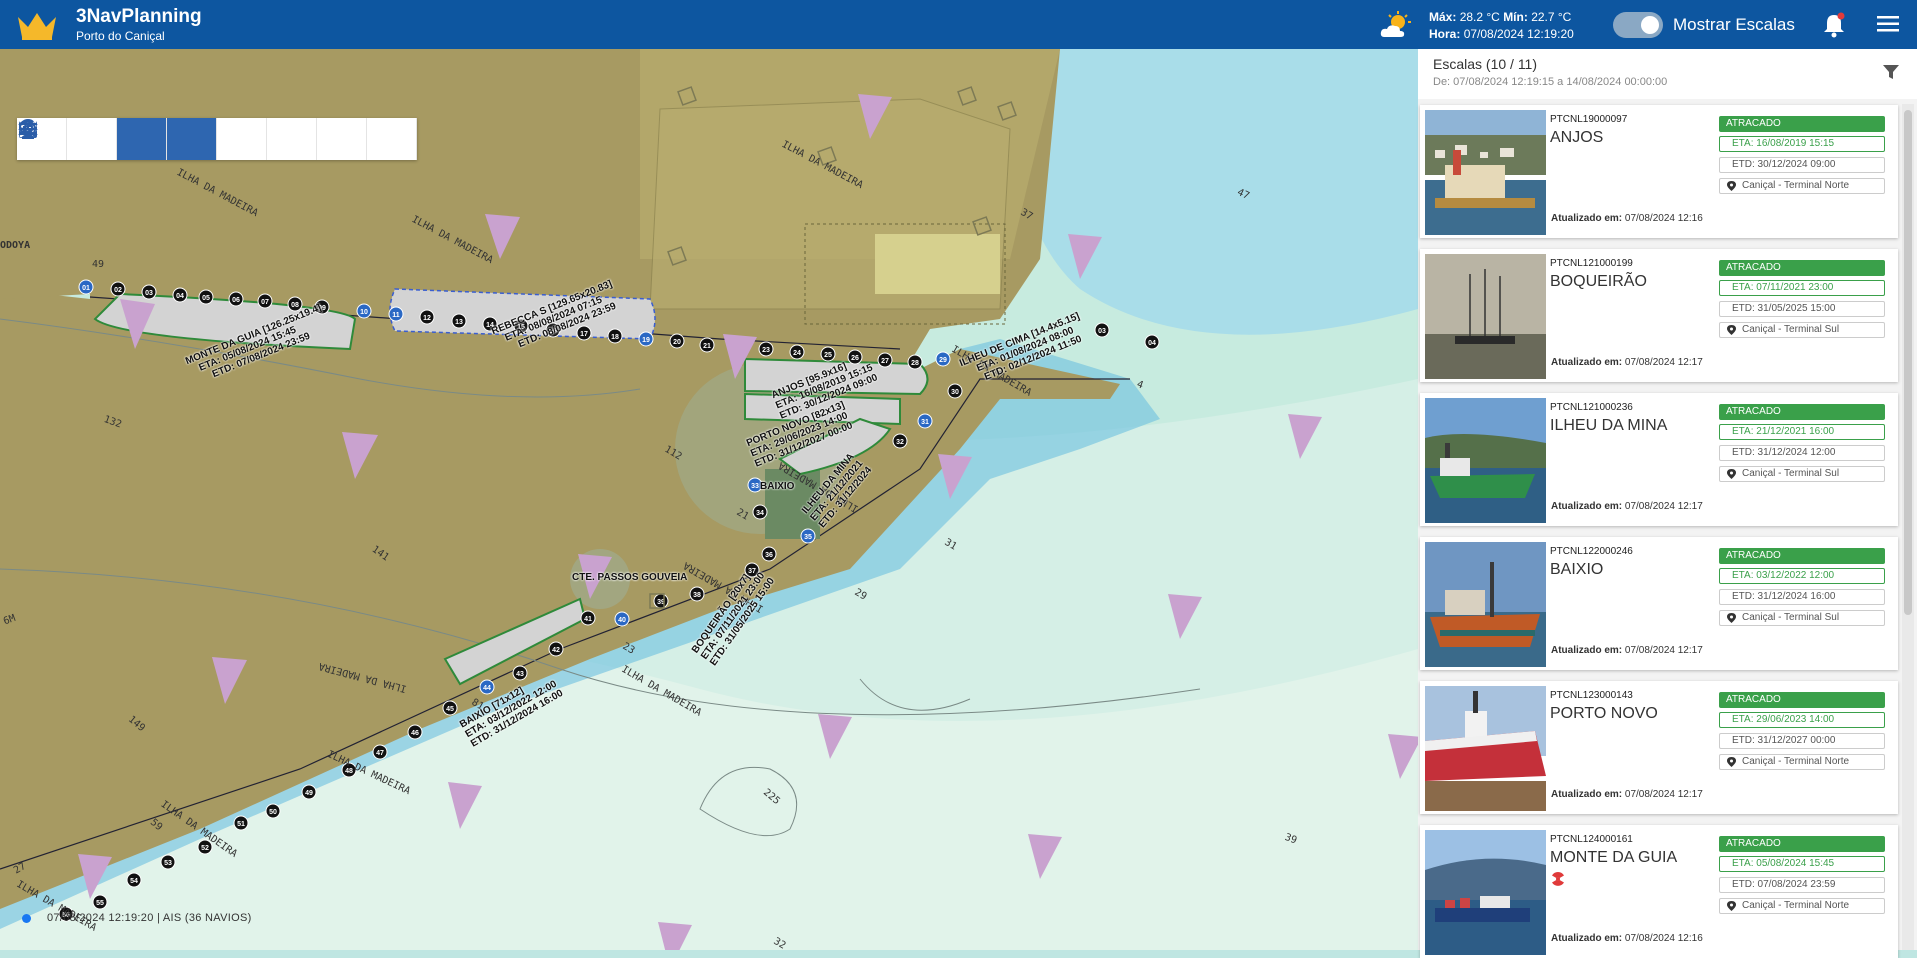  Describe the element at coordinates (1802, 864) in the screenshot. I see `eta-field: ETA: 05/08/2024 15:45` at that location.